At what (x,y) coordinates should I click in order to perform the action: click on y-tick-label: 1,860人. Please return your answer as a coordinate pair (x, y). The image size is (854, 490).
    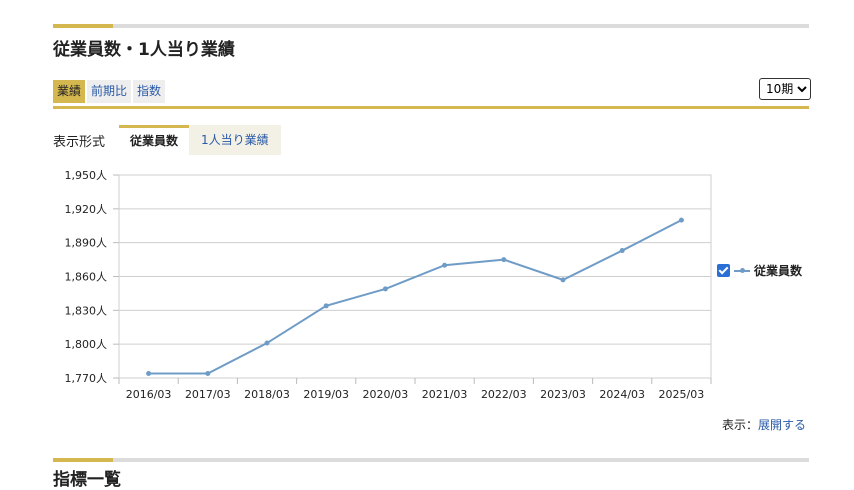
    Looking at the image, I should click on (86, 277).